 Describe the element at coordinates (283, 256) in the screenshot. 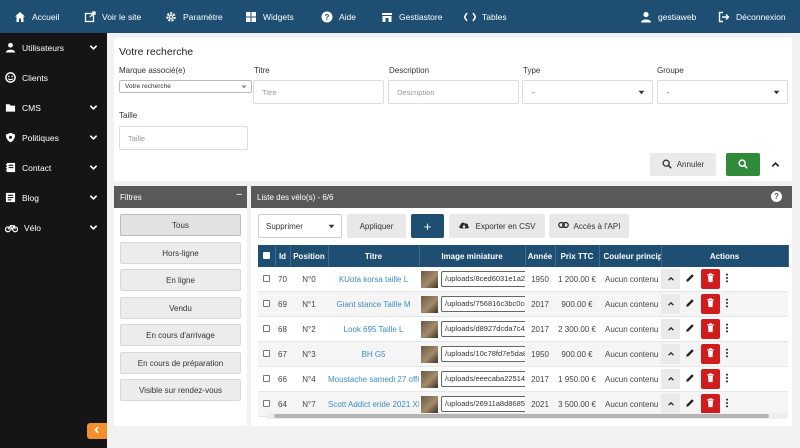

I see `column-header-id: Id` at that location.